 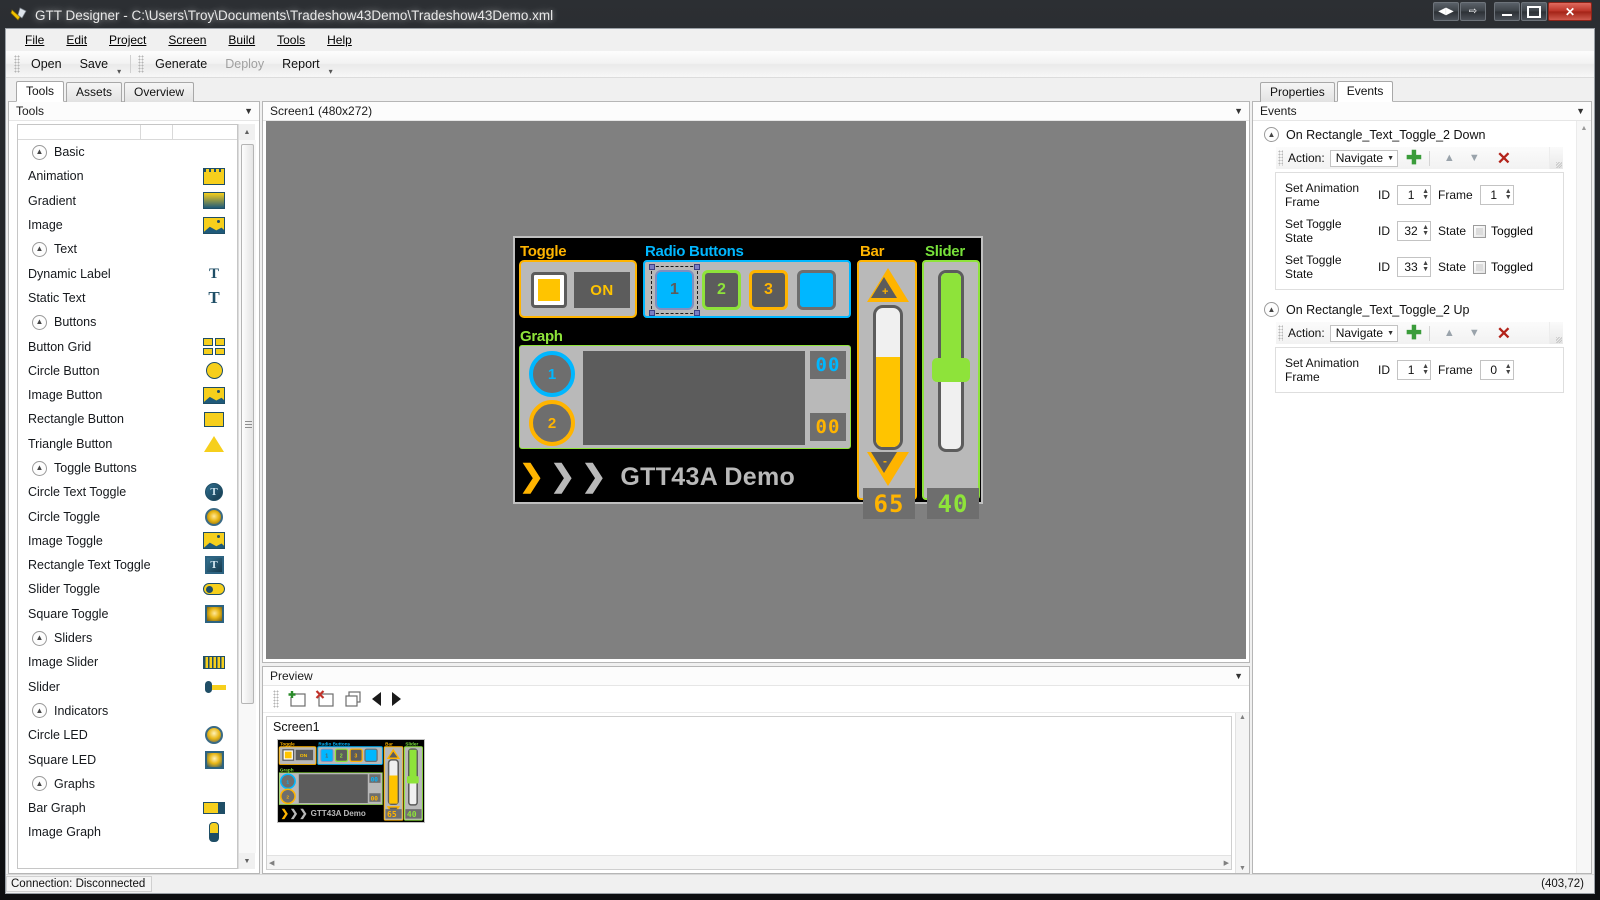 What do you see at coordinates (127, 468) in the screenshot?
I see `tools-group-toggle-buttons: ▲ Toggle Buttons` at bounding box center [127, 468].